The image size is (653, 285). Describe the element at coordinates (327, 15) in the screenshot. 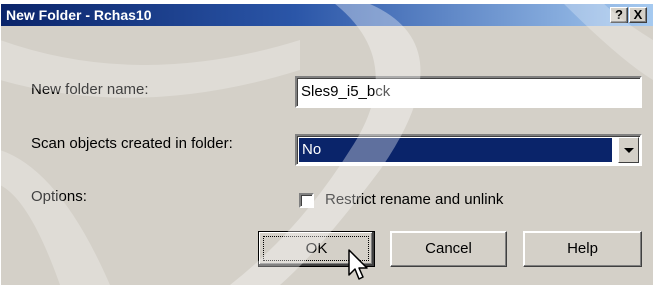

I see `title-bar: New Folder - Rchas10 ? X` at that location.